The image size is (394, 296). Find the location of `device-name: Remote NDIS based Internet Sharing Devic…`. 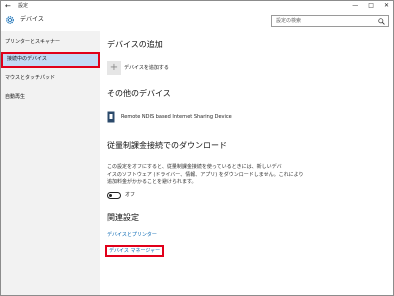

device-name: Remote NDIS based Internet Sharing Devic… is located at coordinates (176, 117).